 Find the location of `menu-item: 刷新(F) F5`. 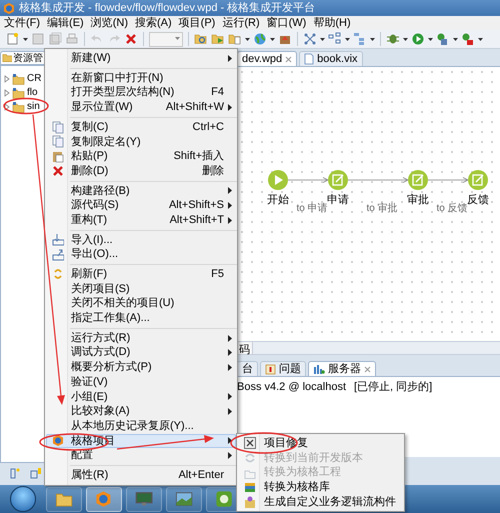

menu-item: 刷新(F) F5 is located at coordinates (141, 274).